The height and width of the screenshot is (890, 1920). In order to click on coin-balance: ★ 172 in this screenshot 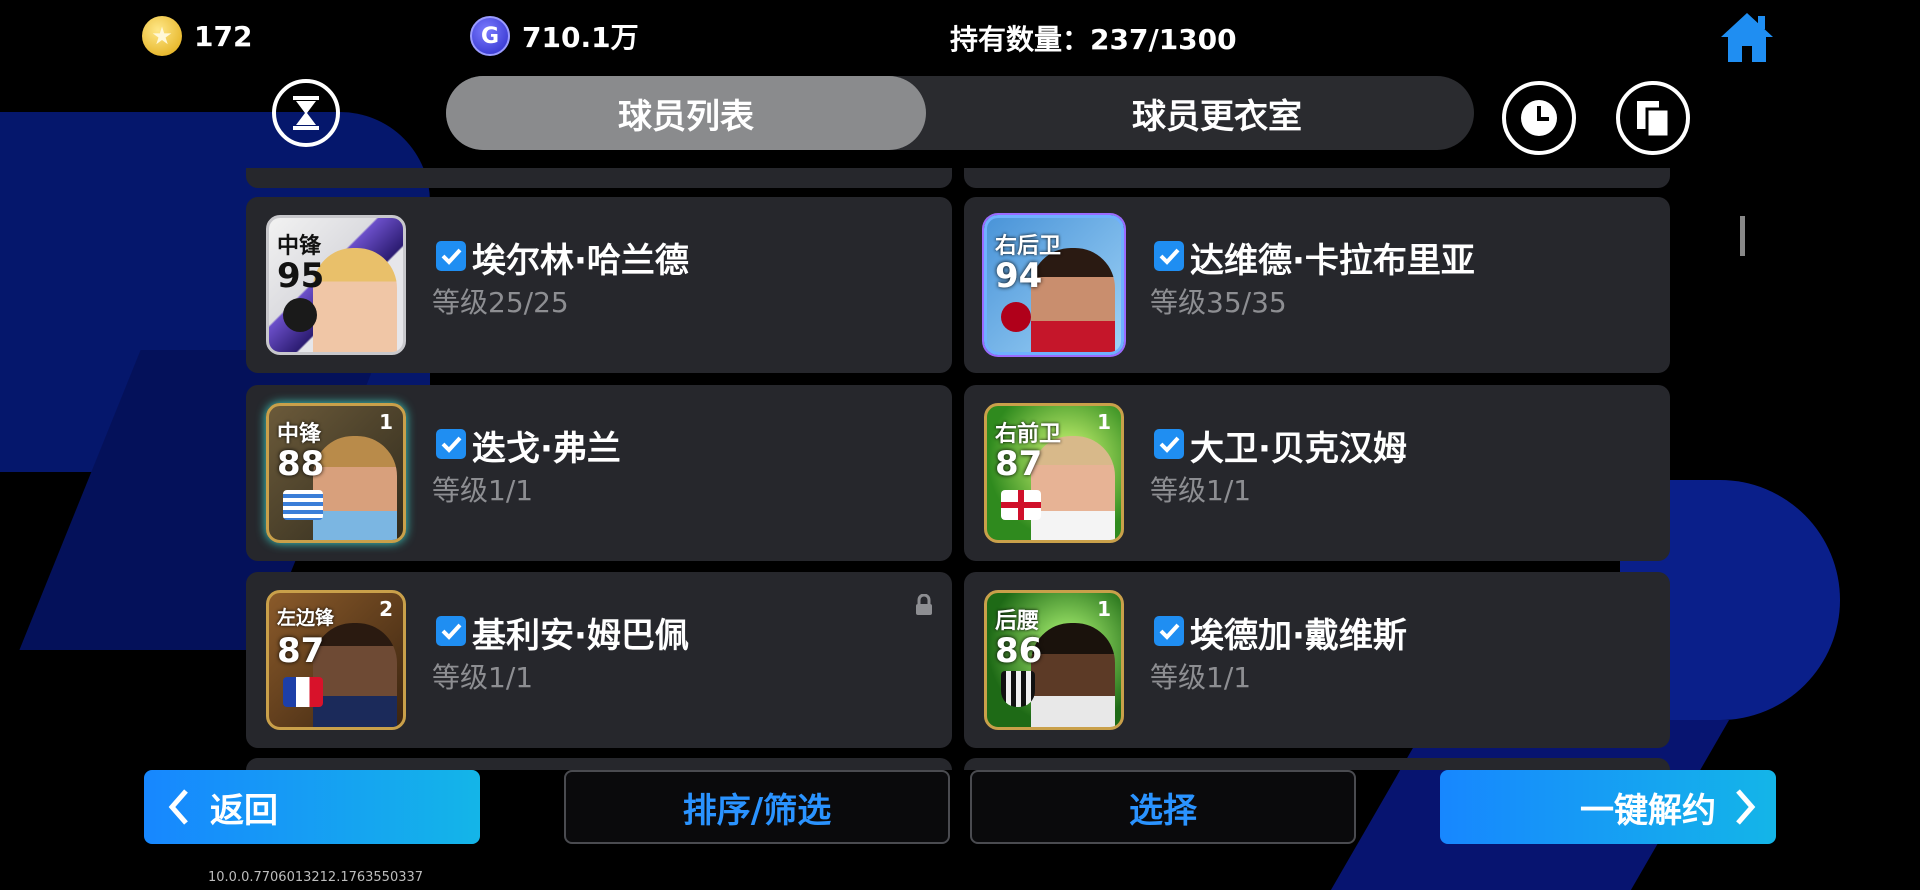, I will do `click(197, 36)`.